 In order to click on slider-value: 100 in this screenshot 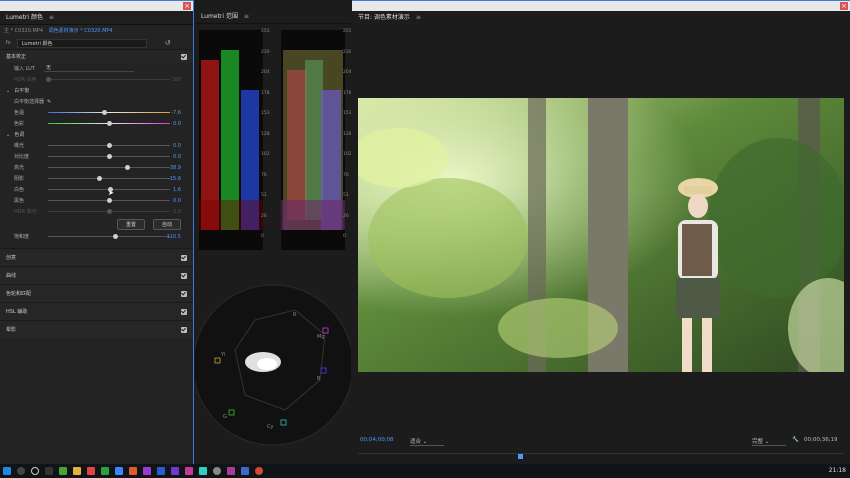, I will do `click(176, 80)`.